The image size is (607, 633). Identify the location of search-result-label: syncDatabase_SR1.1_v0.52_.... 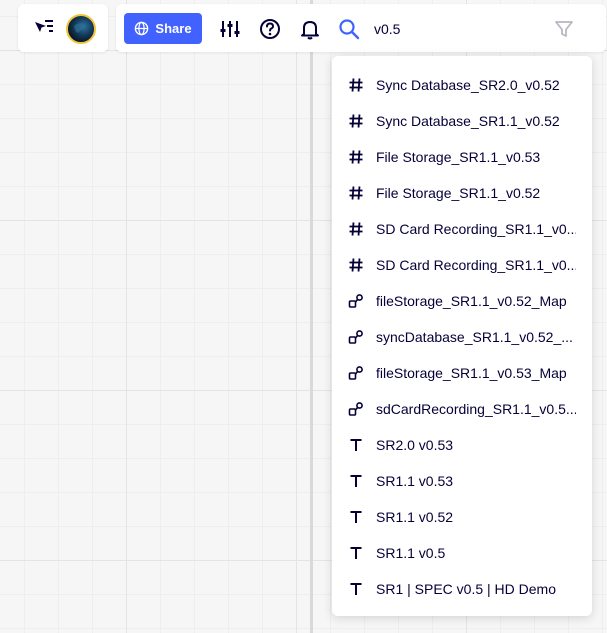
(474, 337).